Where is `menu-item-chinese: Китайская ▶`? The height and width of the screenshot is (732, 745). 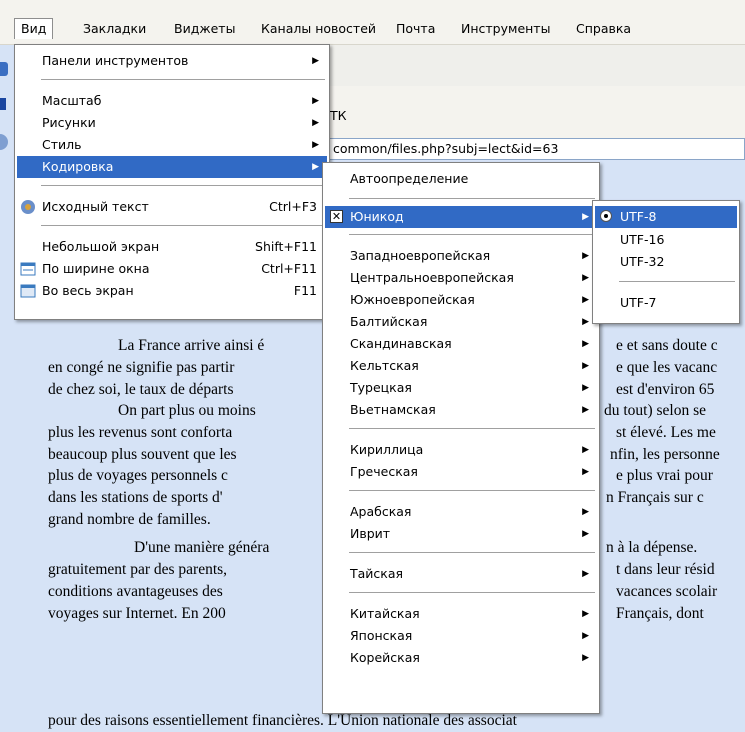
menu-item-chinese: Китайская ▶ is located at coordinates (461, 614).